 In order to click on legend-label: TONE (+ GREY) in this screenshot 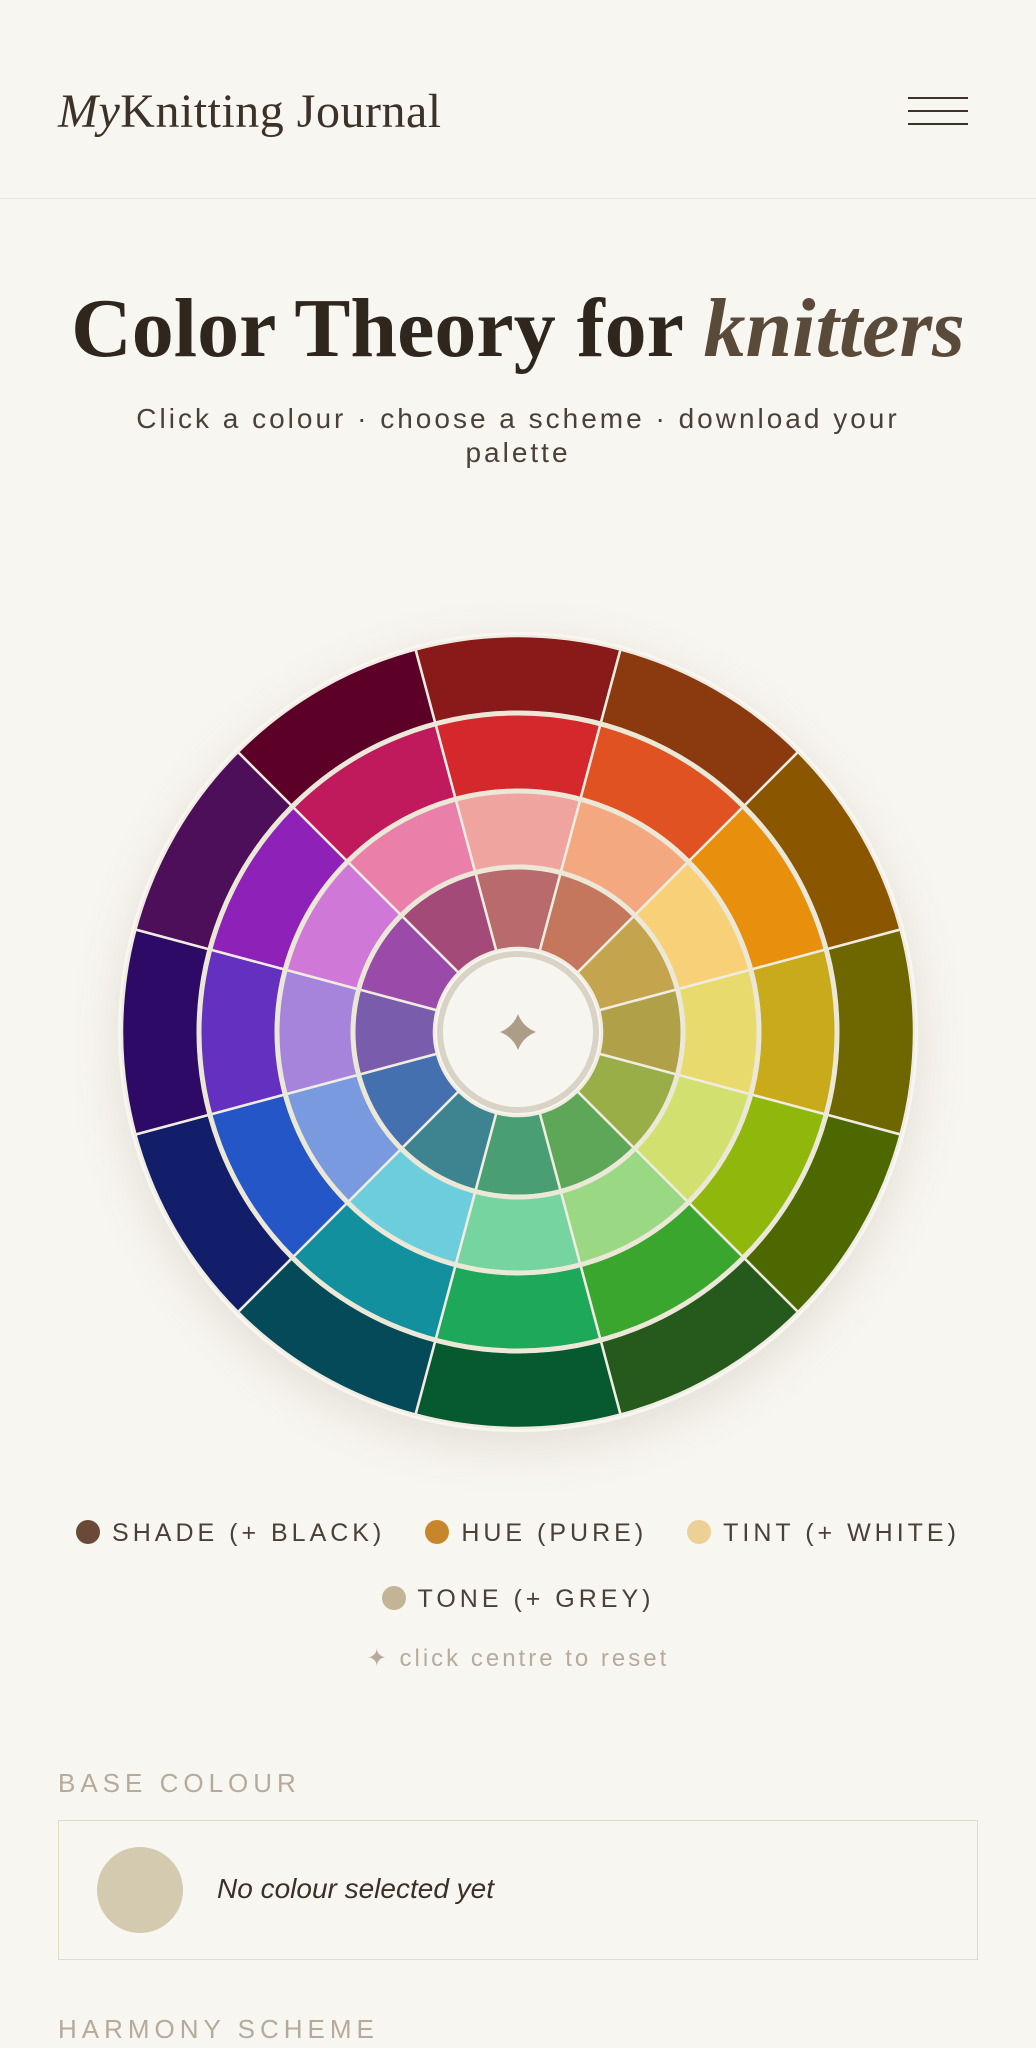, I will do `click(536, 1599)`.